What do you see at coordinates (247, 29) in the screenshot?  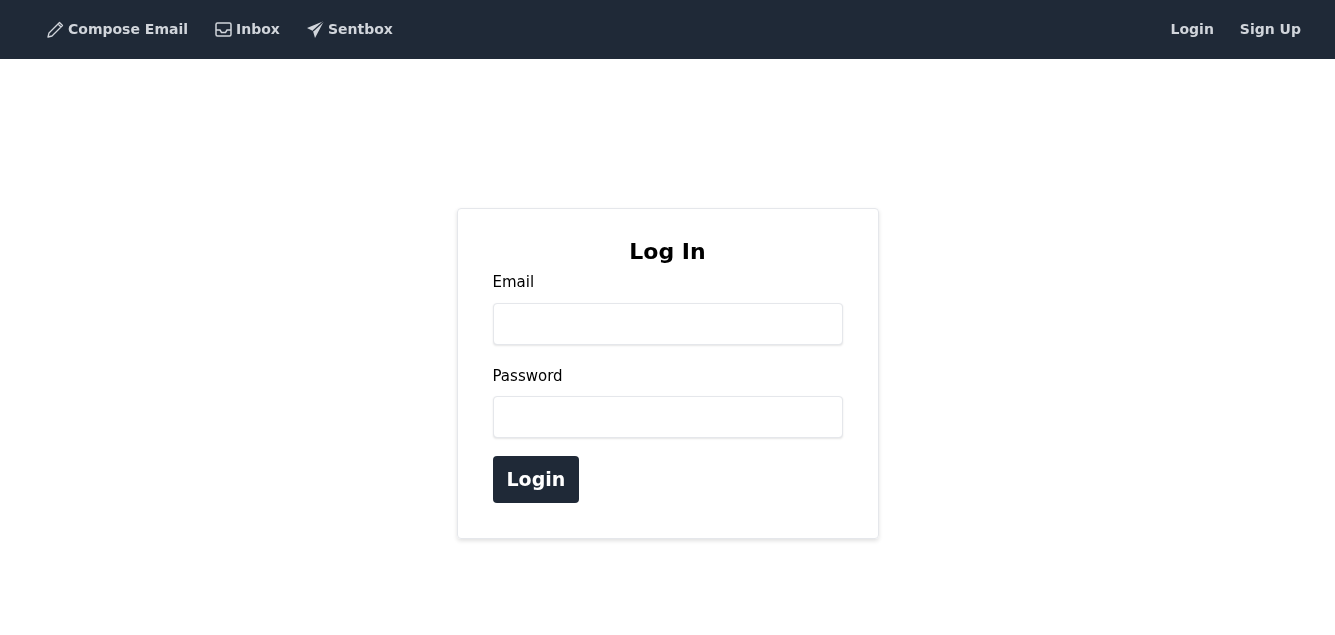 I see `nav-link: Inbox` at bounding box center [247, 29].